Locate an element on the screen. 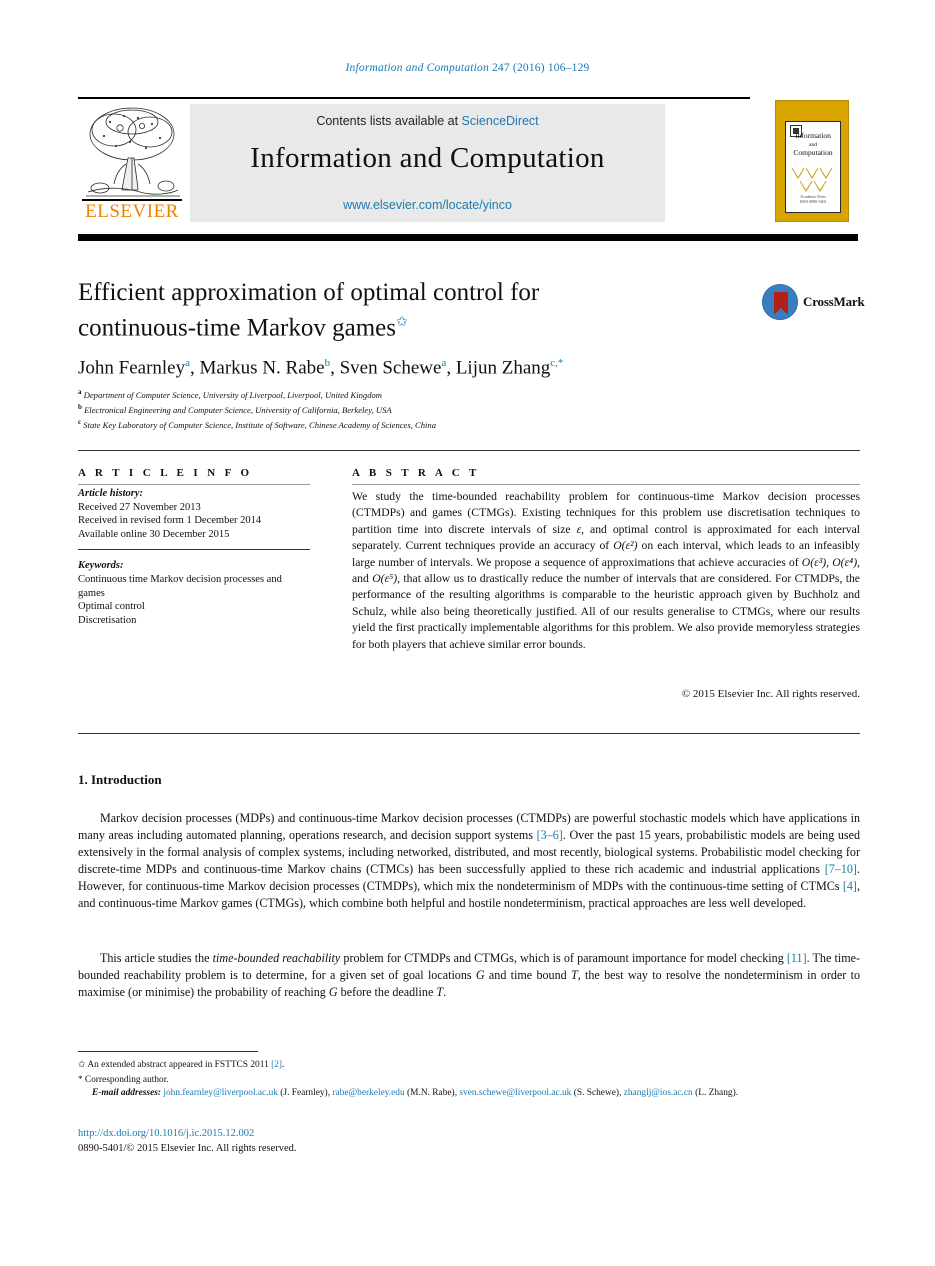 This screenshot has width=935, height=1266. p2-seg4: and time bound is located at coordinates (527, 975).